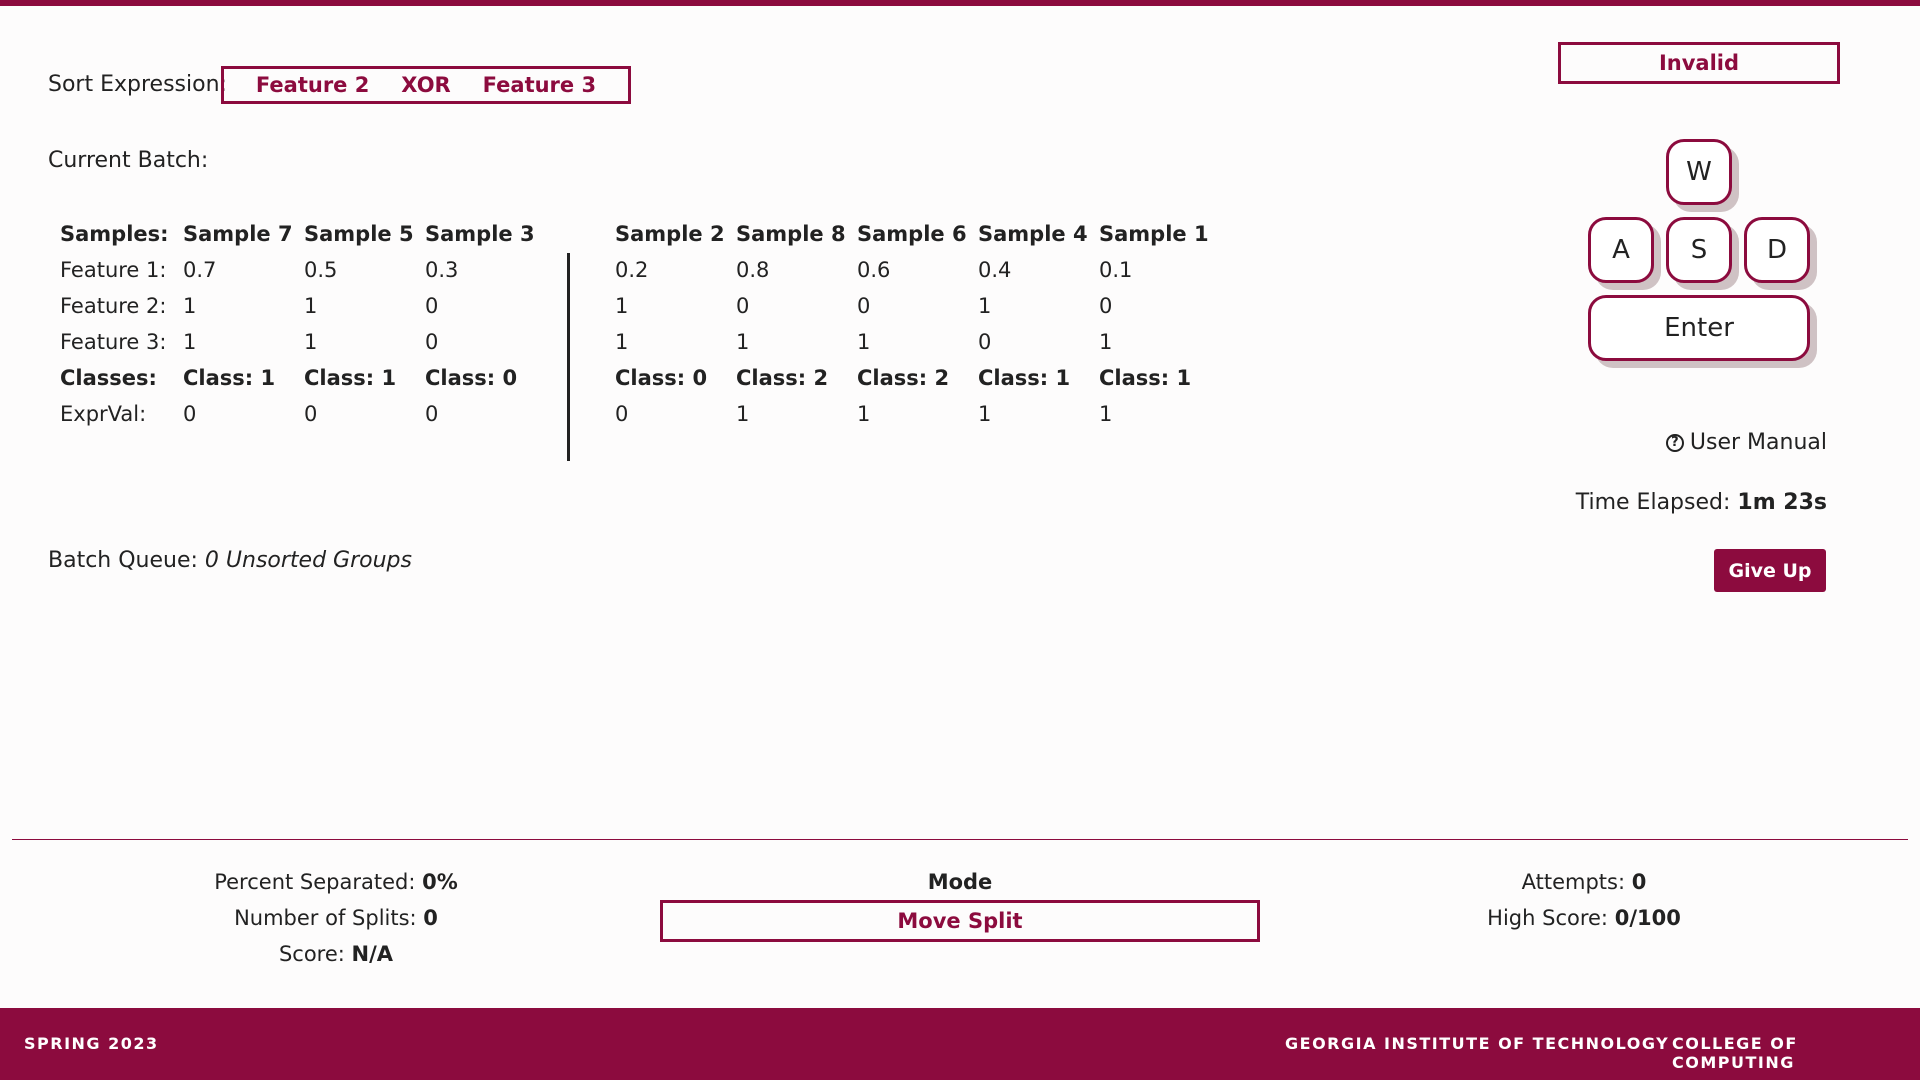 This screenshot has width=1920, height=1080. Describe the element at coordinates (1038, 324) in the screenshot. I see `sample-column: Sample 4 0.4 1 0 Class: 1 1` at that location.